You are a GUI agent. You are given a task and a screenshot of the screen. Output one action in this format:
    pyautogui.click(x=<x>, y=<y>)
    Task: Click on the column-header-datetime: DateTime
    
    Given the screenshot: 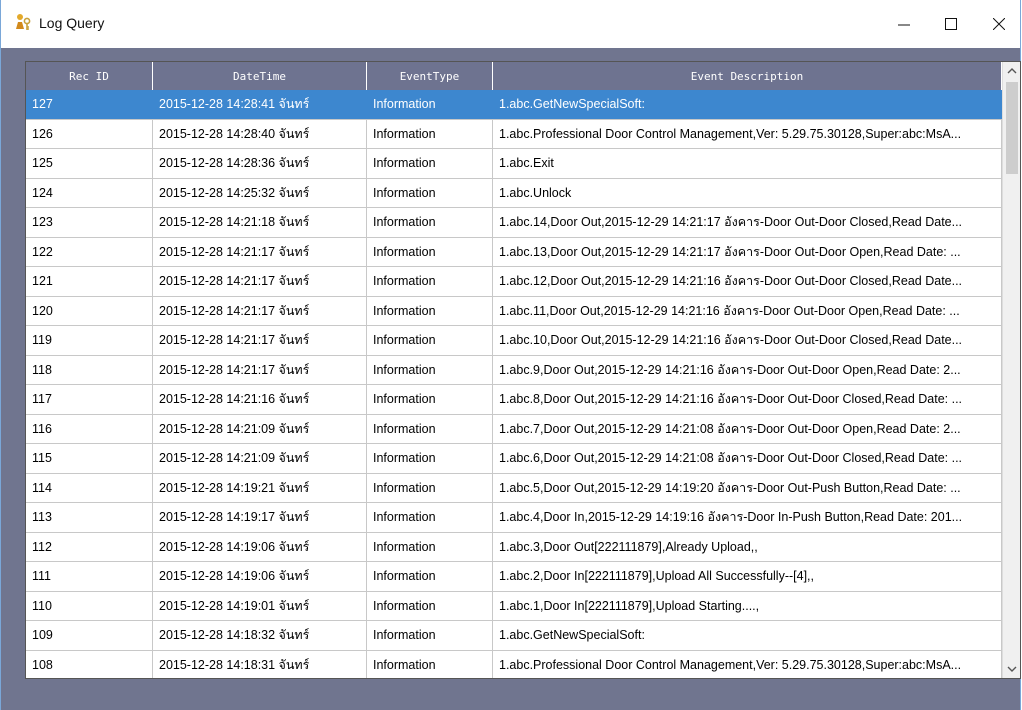 What is the action you would take?
    pyautogui.click(x=260, y=76)
    